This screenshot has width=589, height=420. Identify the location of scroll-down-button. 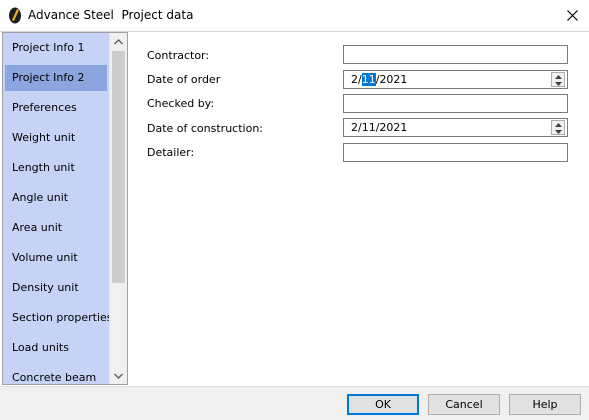
(118, 375).